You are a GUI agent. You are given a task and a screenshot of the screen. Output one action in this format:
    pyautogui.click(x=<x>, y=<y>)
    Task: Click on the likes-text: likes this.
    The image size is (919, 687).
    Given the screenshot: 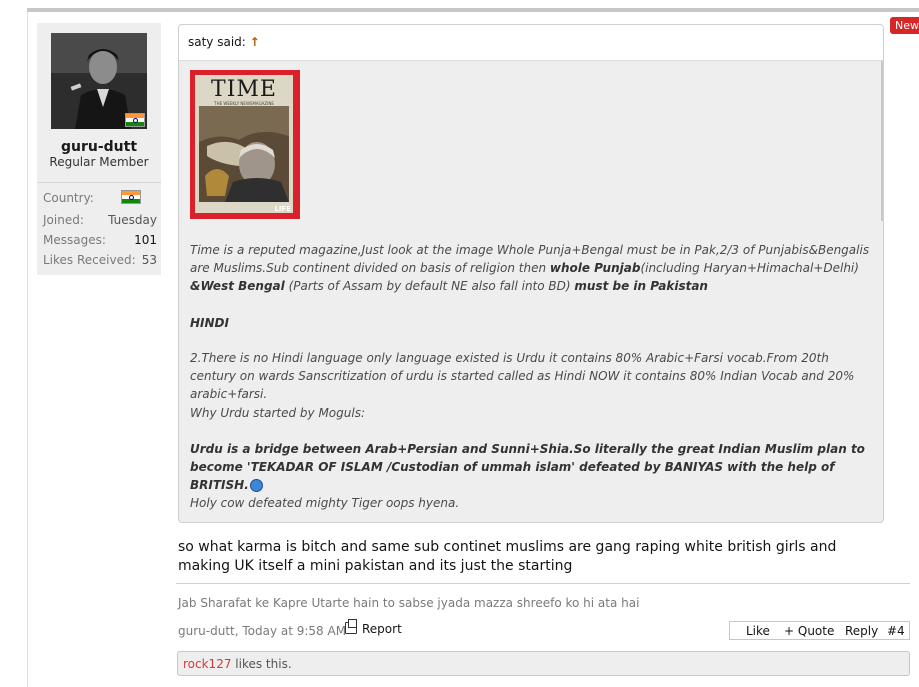 What is the action you would take?
    pyautogui.click(x=261, y=664)
    